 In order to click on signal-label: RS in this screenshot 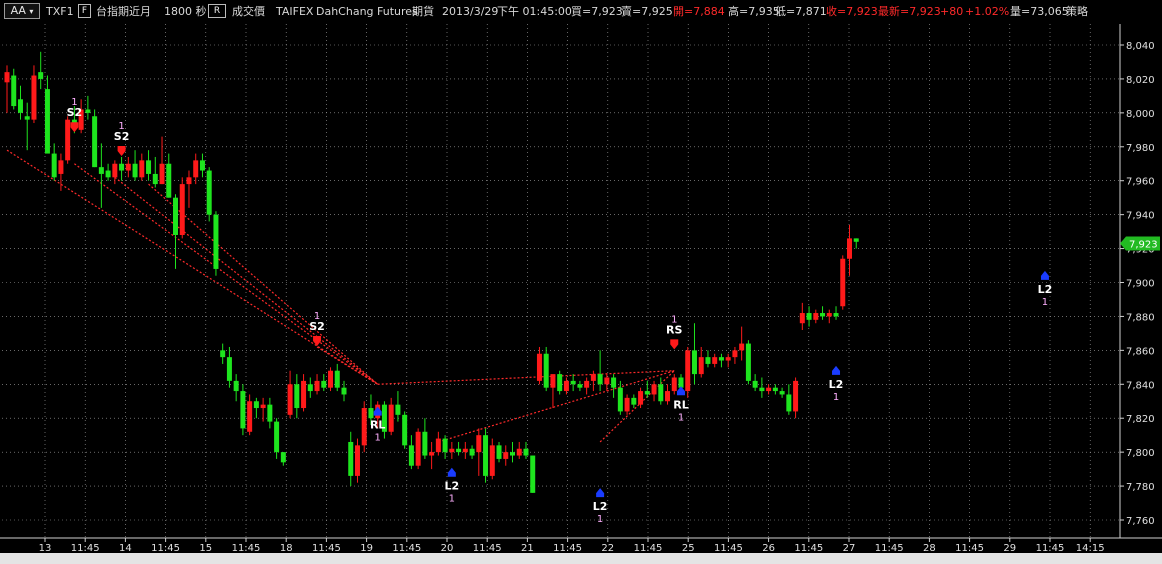, I will do `click(674, 329)`.